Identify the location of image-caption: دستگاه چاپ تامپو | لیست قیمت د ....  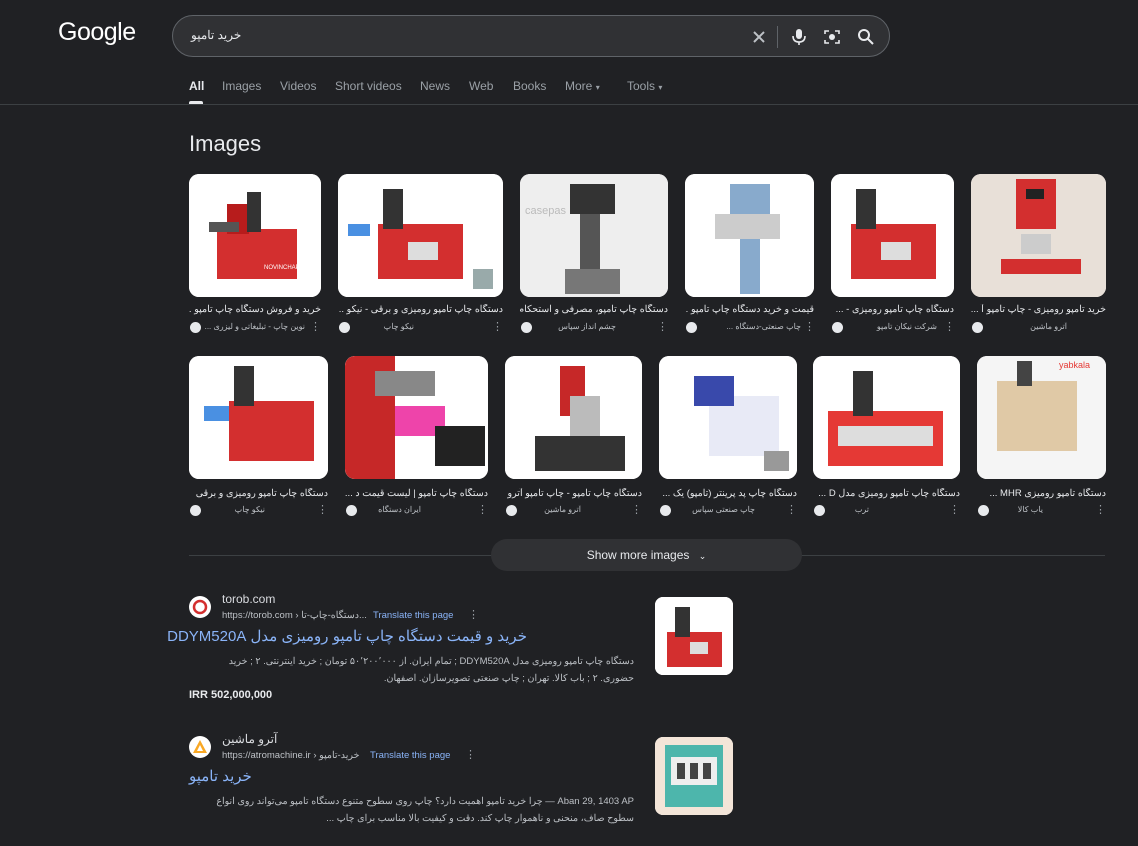
(416, 493).